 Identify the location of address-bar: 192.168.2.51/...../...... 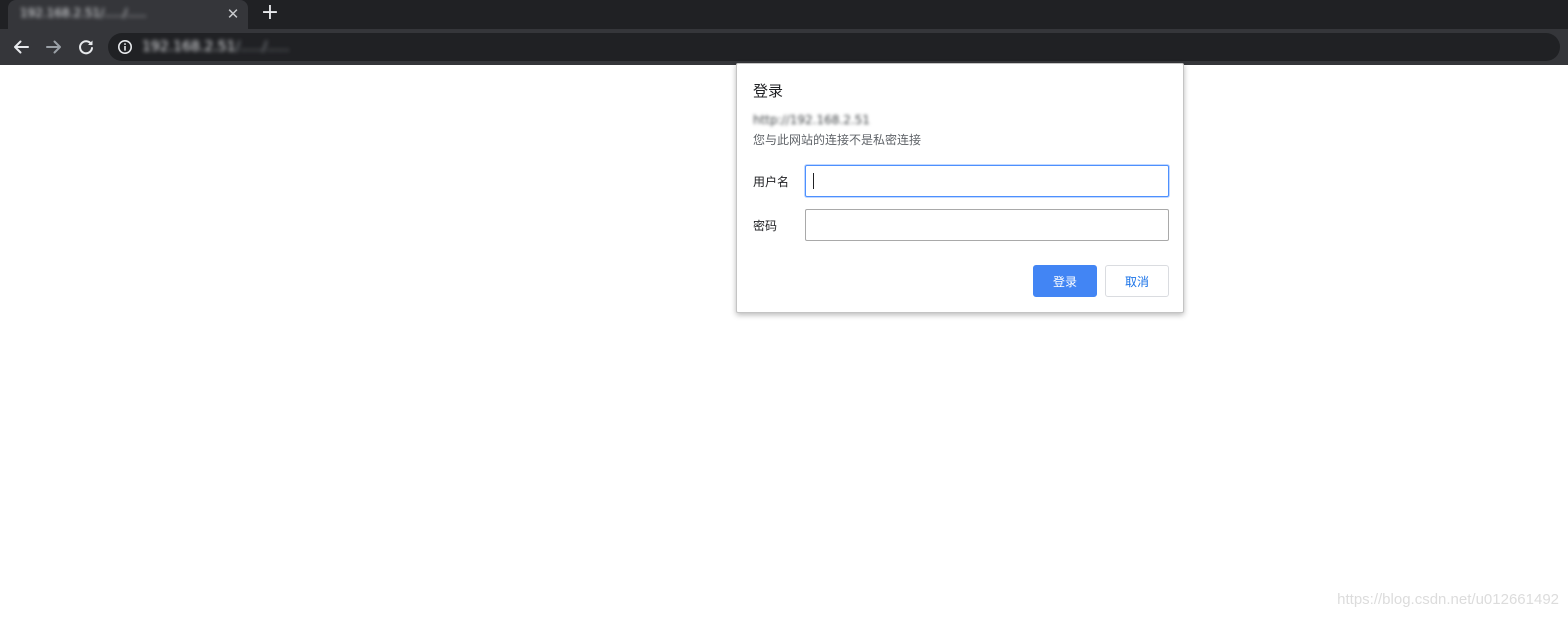
(834, 47).